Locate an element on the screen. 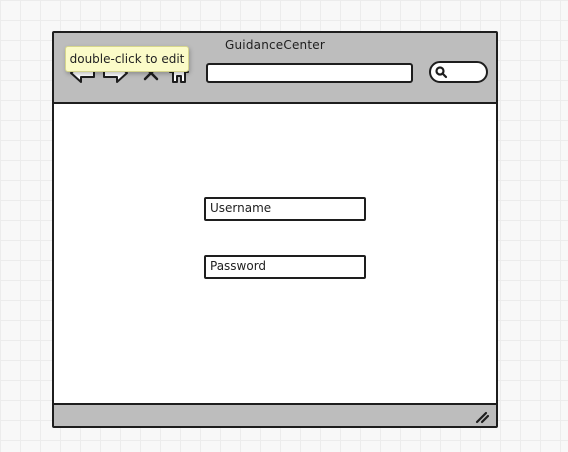  search-icon is located at coordinates (441, 72).